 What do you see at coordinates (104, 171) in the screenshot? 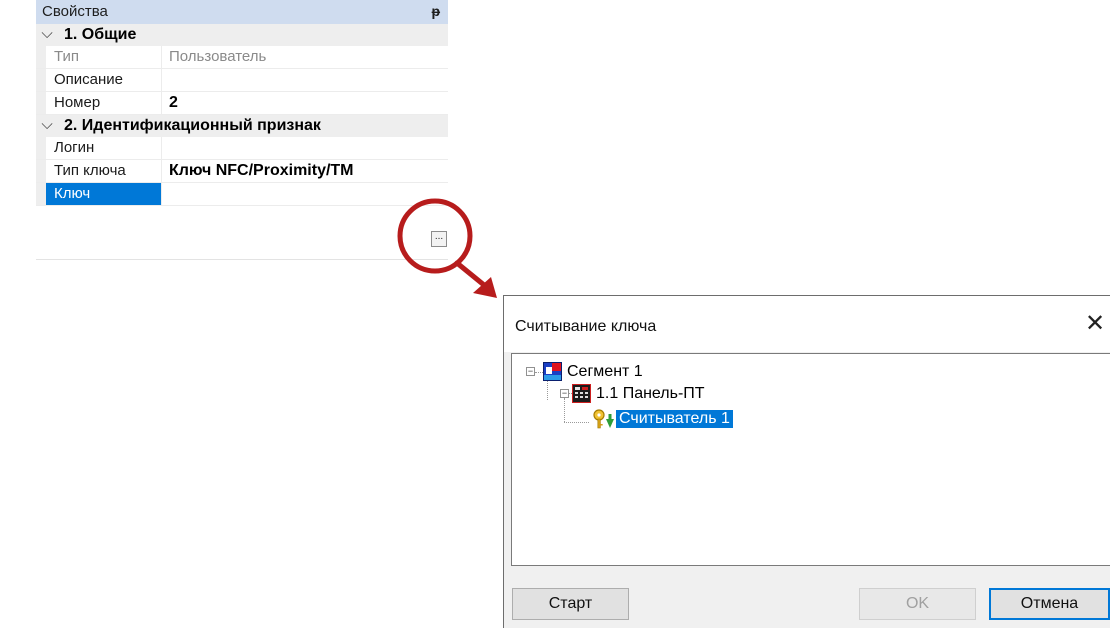
I see `property-name: Тип ключа` at bounding box center [104, 171].